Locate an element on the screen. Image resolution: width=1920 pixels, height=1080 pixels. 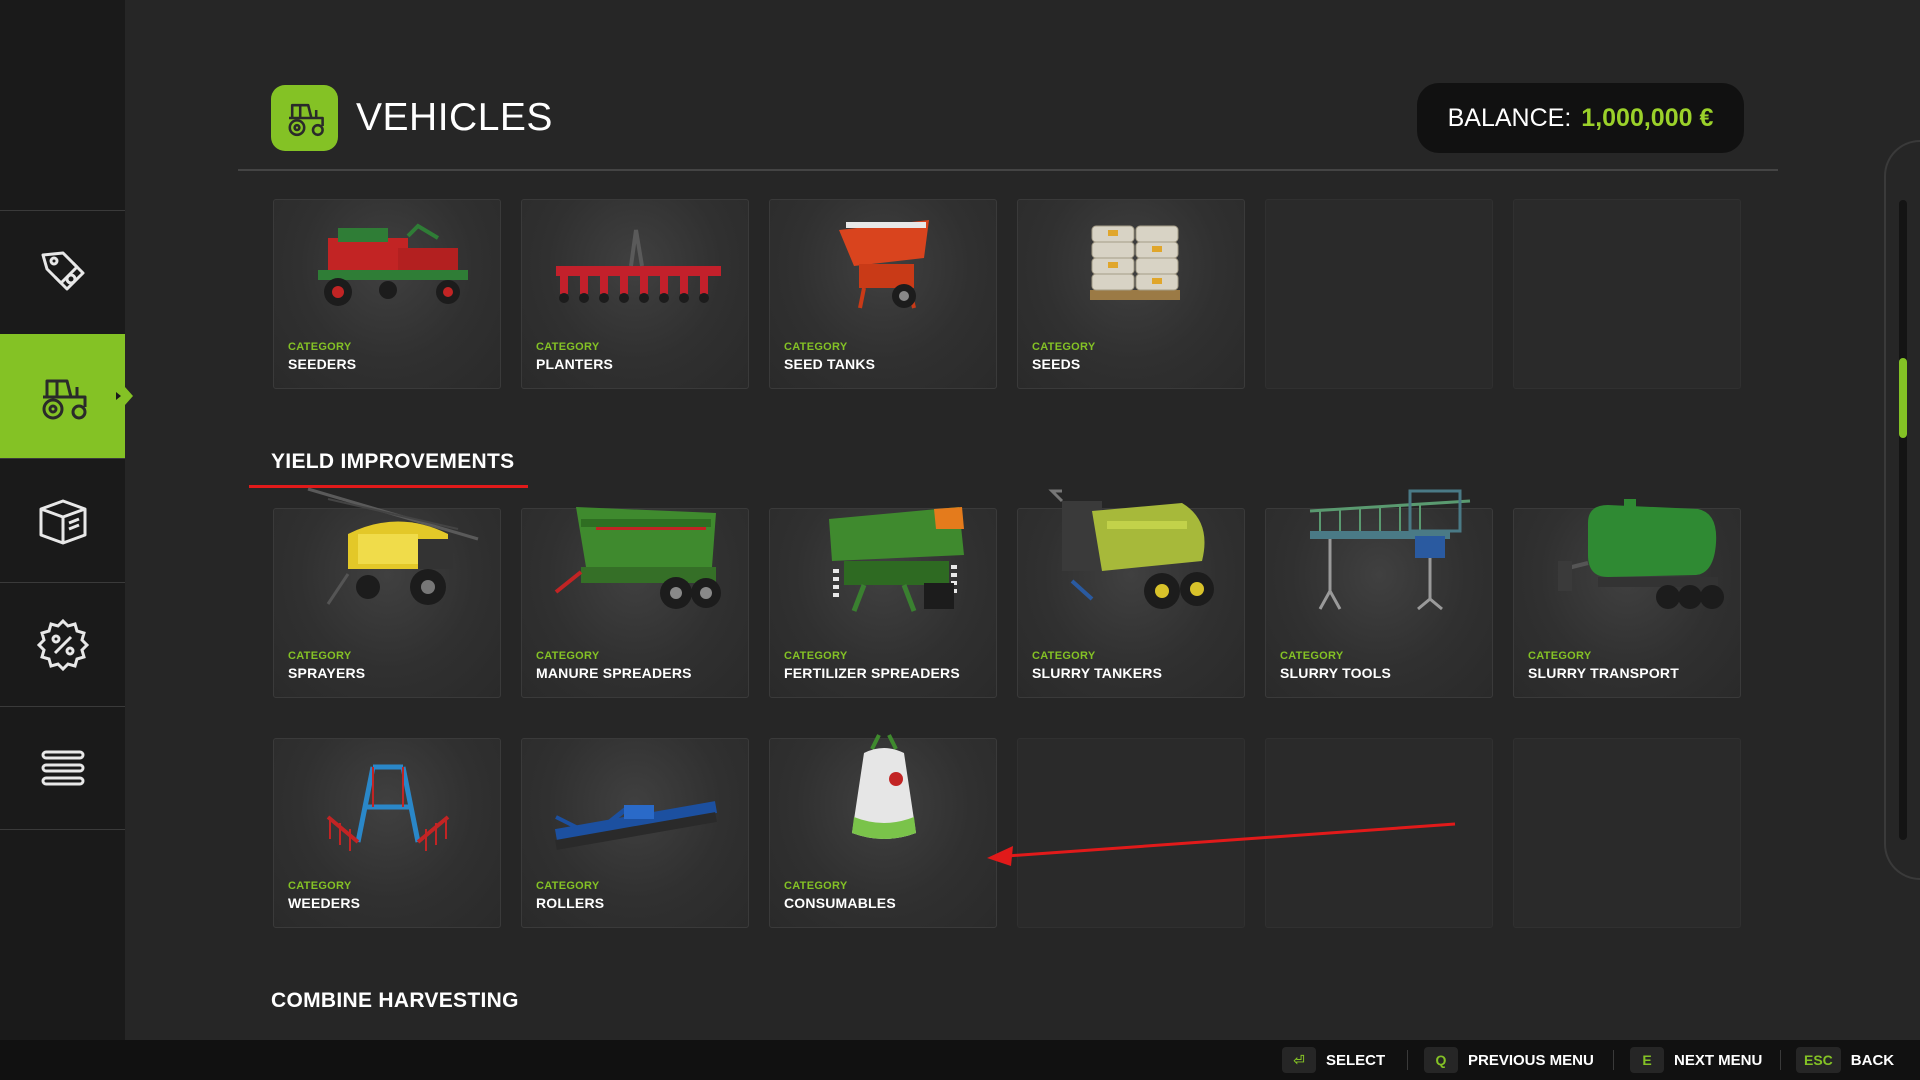
discount-icon is located at coordinates (62, 644).